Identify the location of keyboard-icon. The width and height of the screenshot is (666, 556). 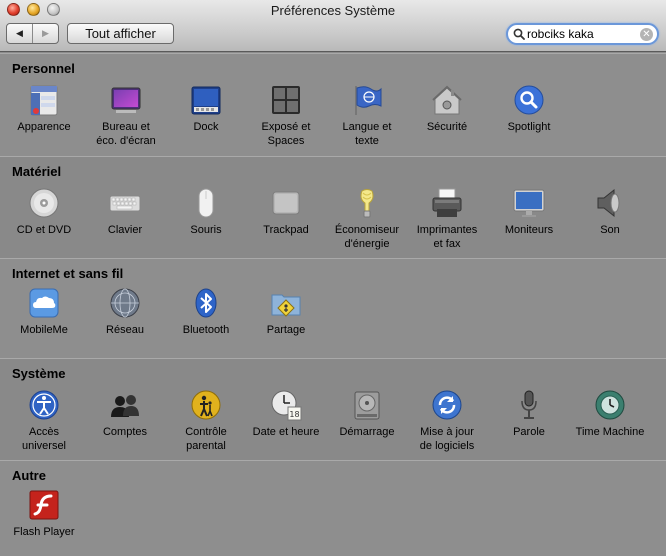
(125, 203).